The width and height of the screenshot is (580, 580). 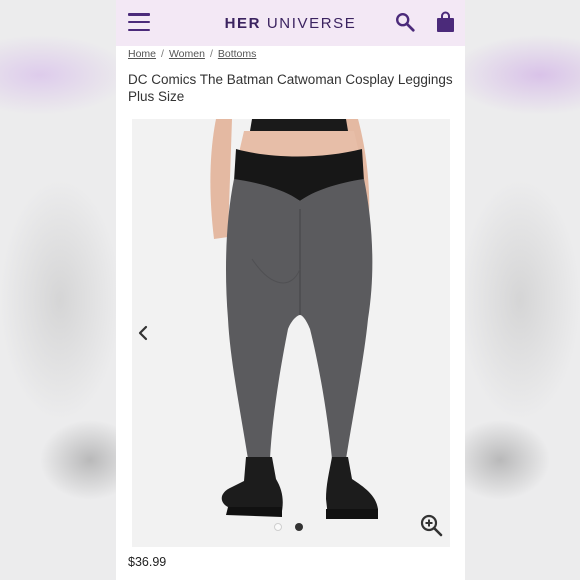 I want to click on breadcrumb-women-link: Women, so click(x=187, y=54).